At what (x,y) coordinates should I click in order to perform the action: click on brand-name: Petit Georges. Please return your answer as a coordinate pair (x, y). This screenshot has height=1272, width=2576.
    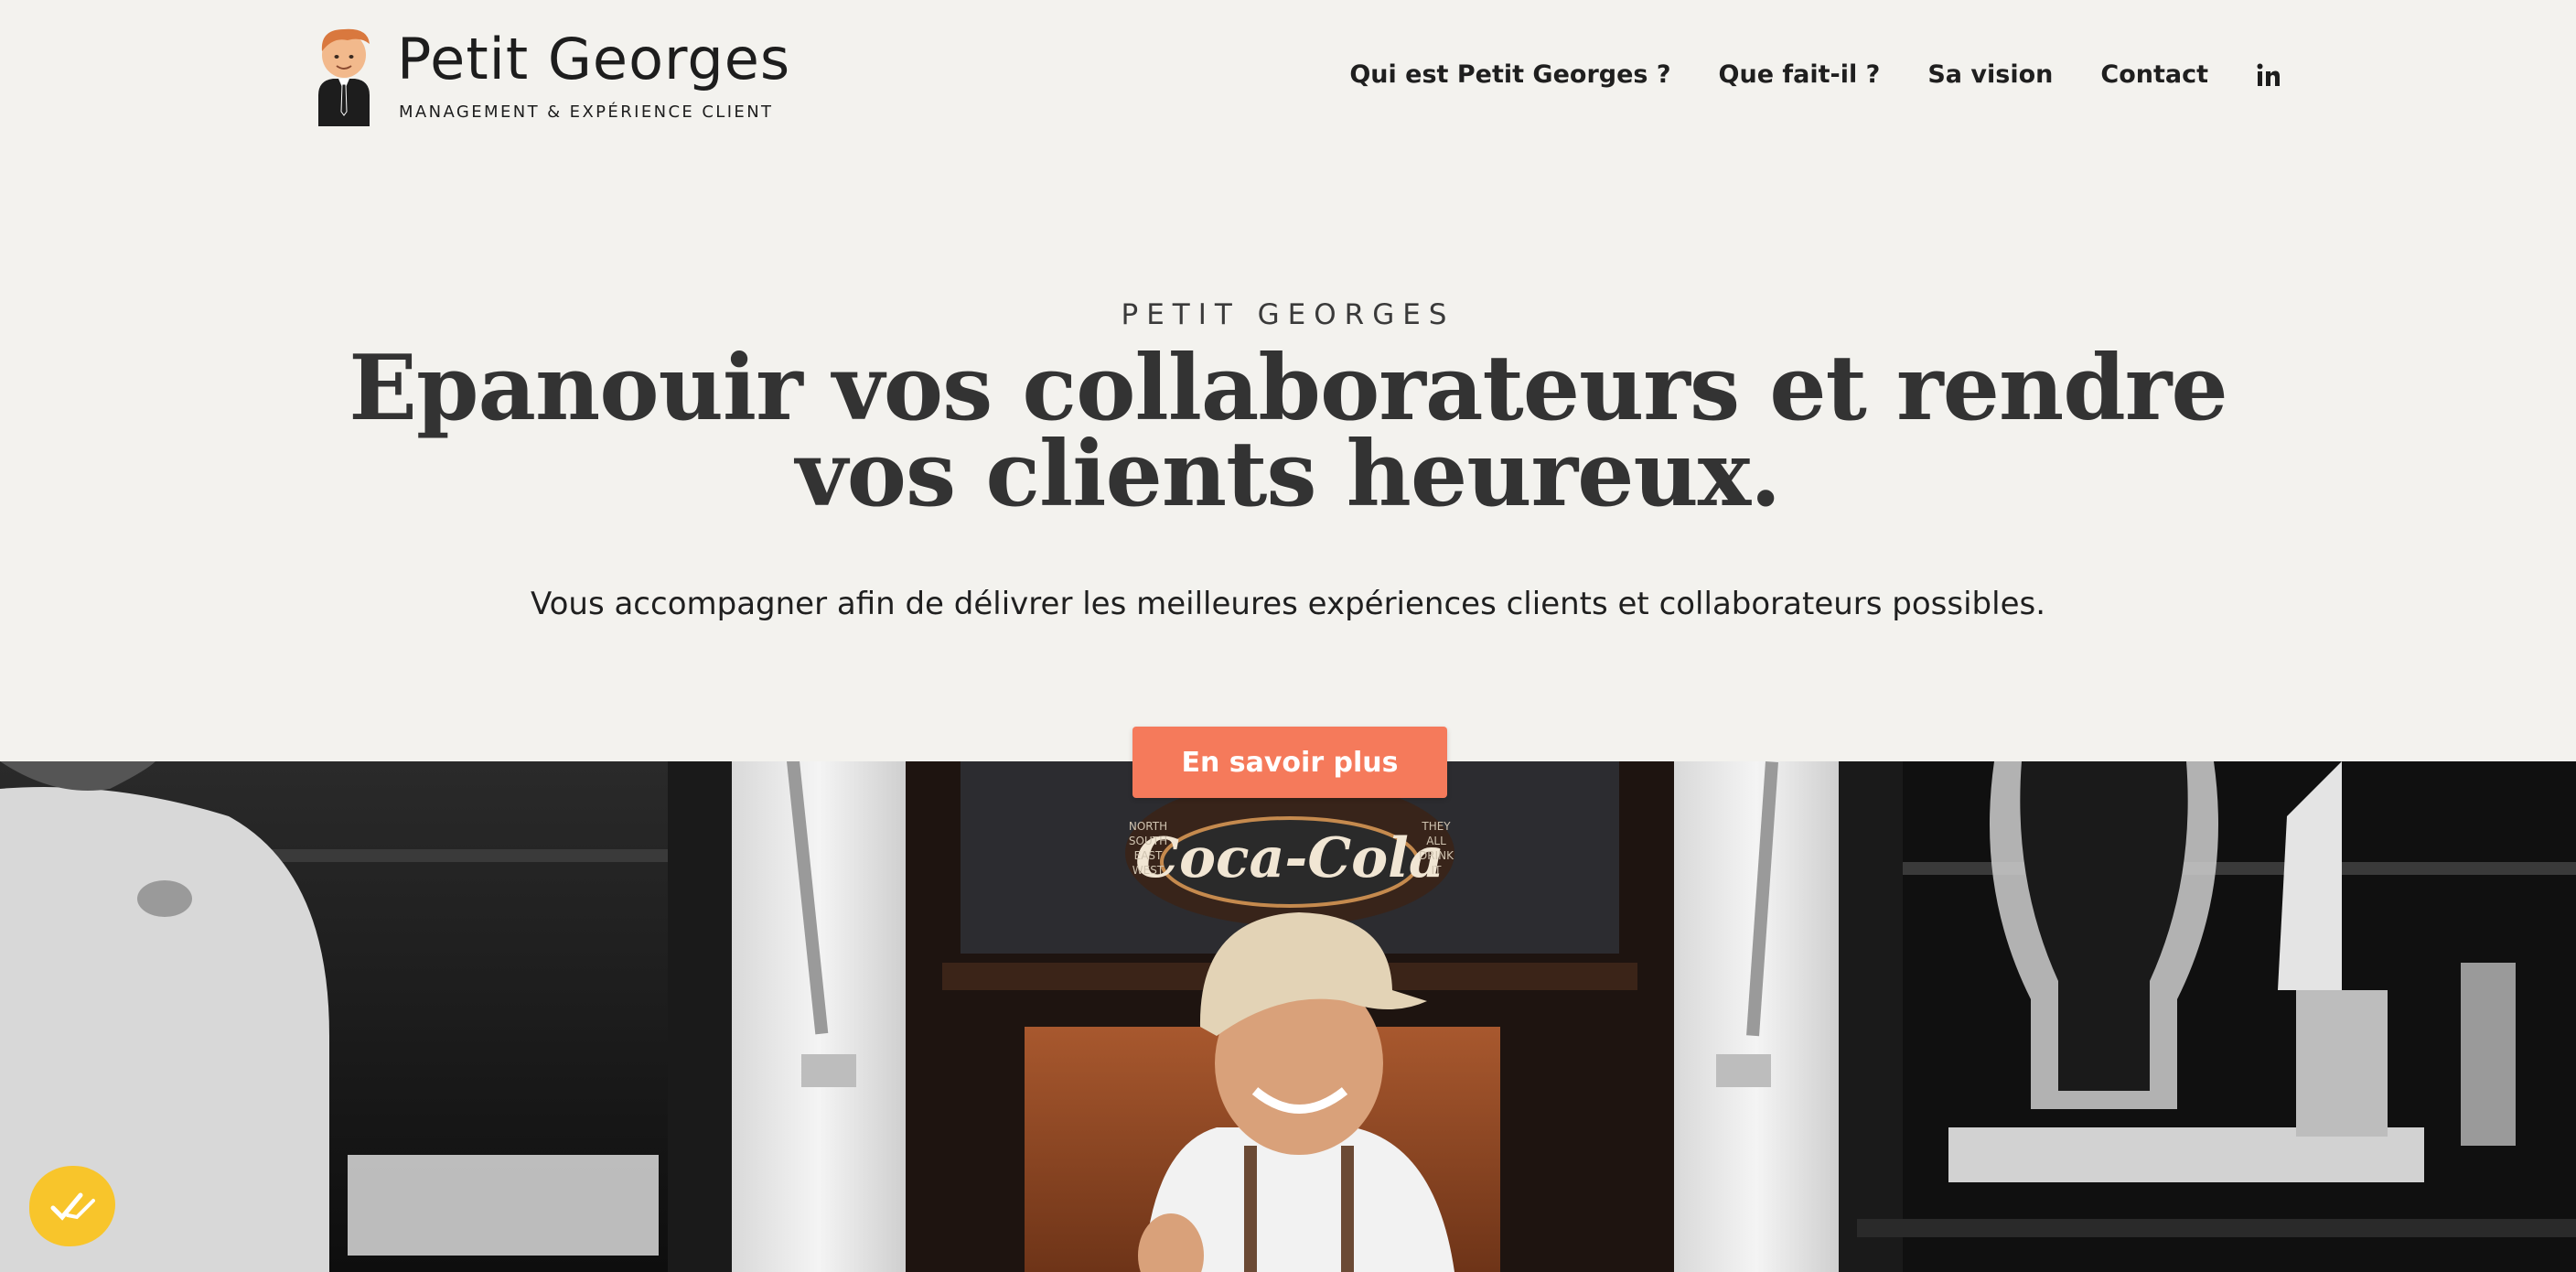
    Looking at the image, I should click on (593, 59).